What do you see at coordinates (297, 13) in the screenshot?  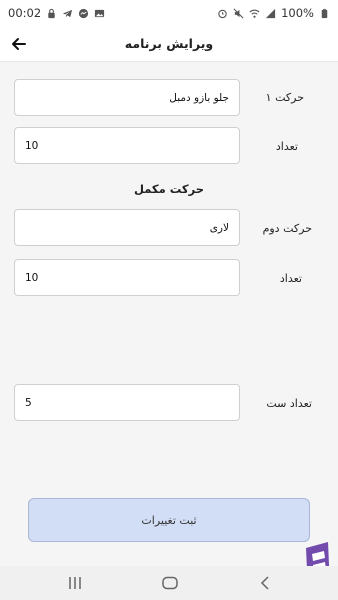 I see `battery-percent: 100%` at bounding box center [297, 13].